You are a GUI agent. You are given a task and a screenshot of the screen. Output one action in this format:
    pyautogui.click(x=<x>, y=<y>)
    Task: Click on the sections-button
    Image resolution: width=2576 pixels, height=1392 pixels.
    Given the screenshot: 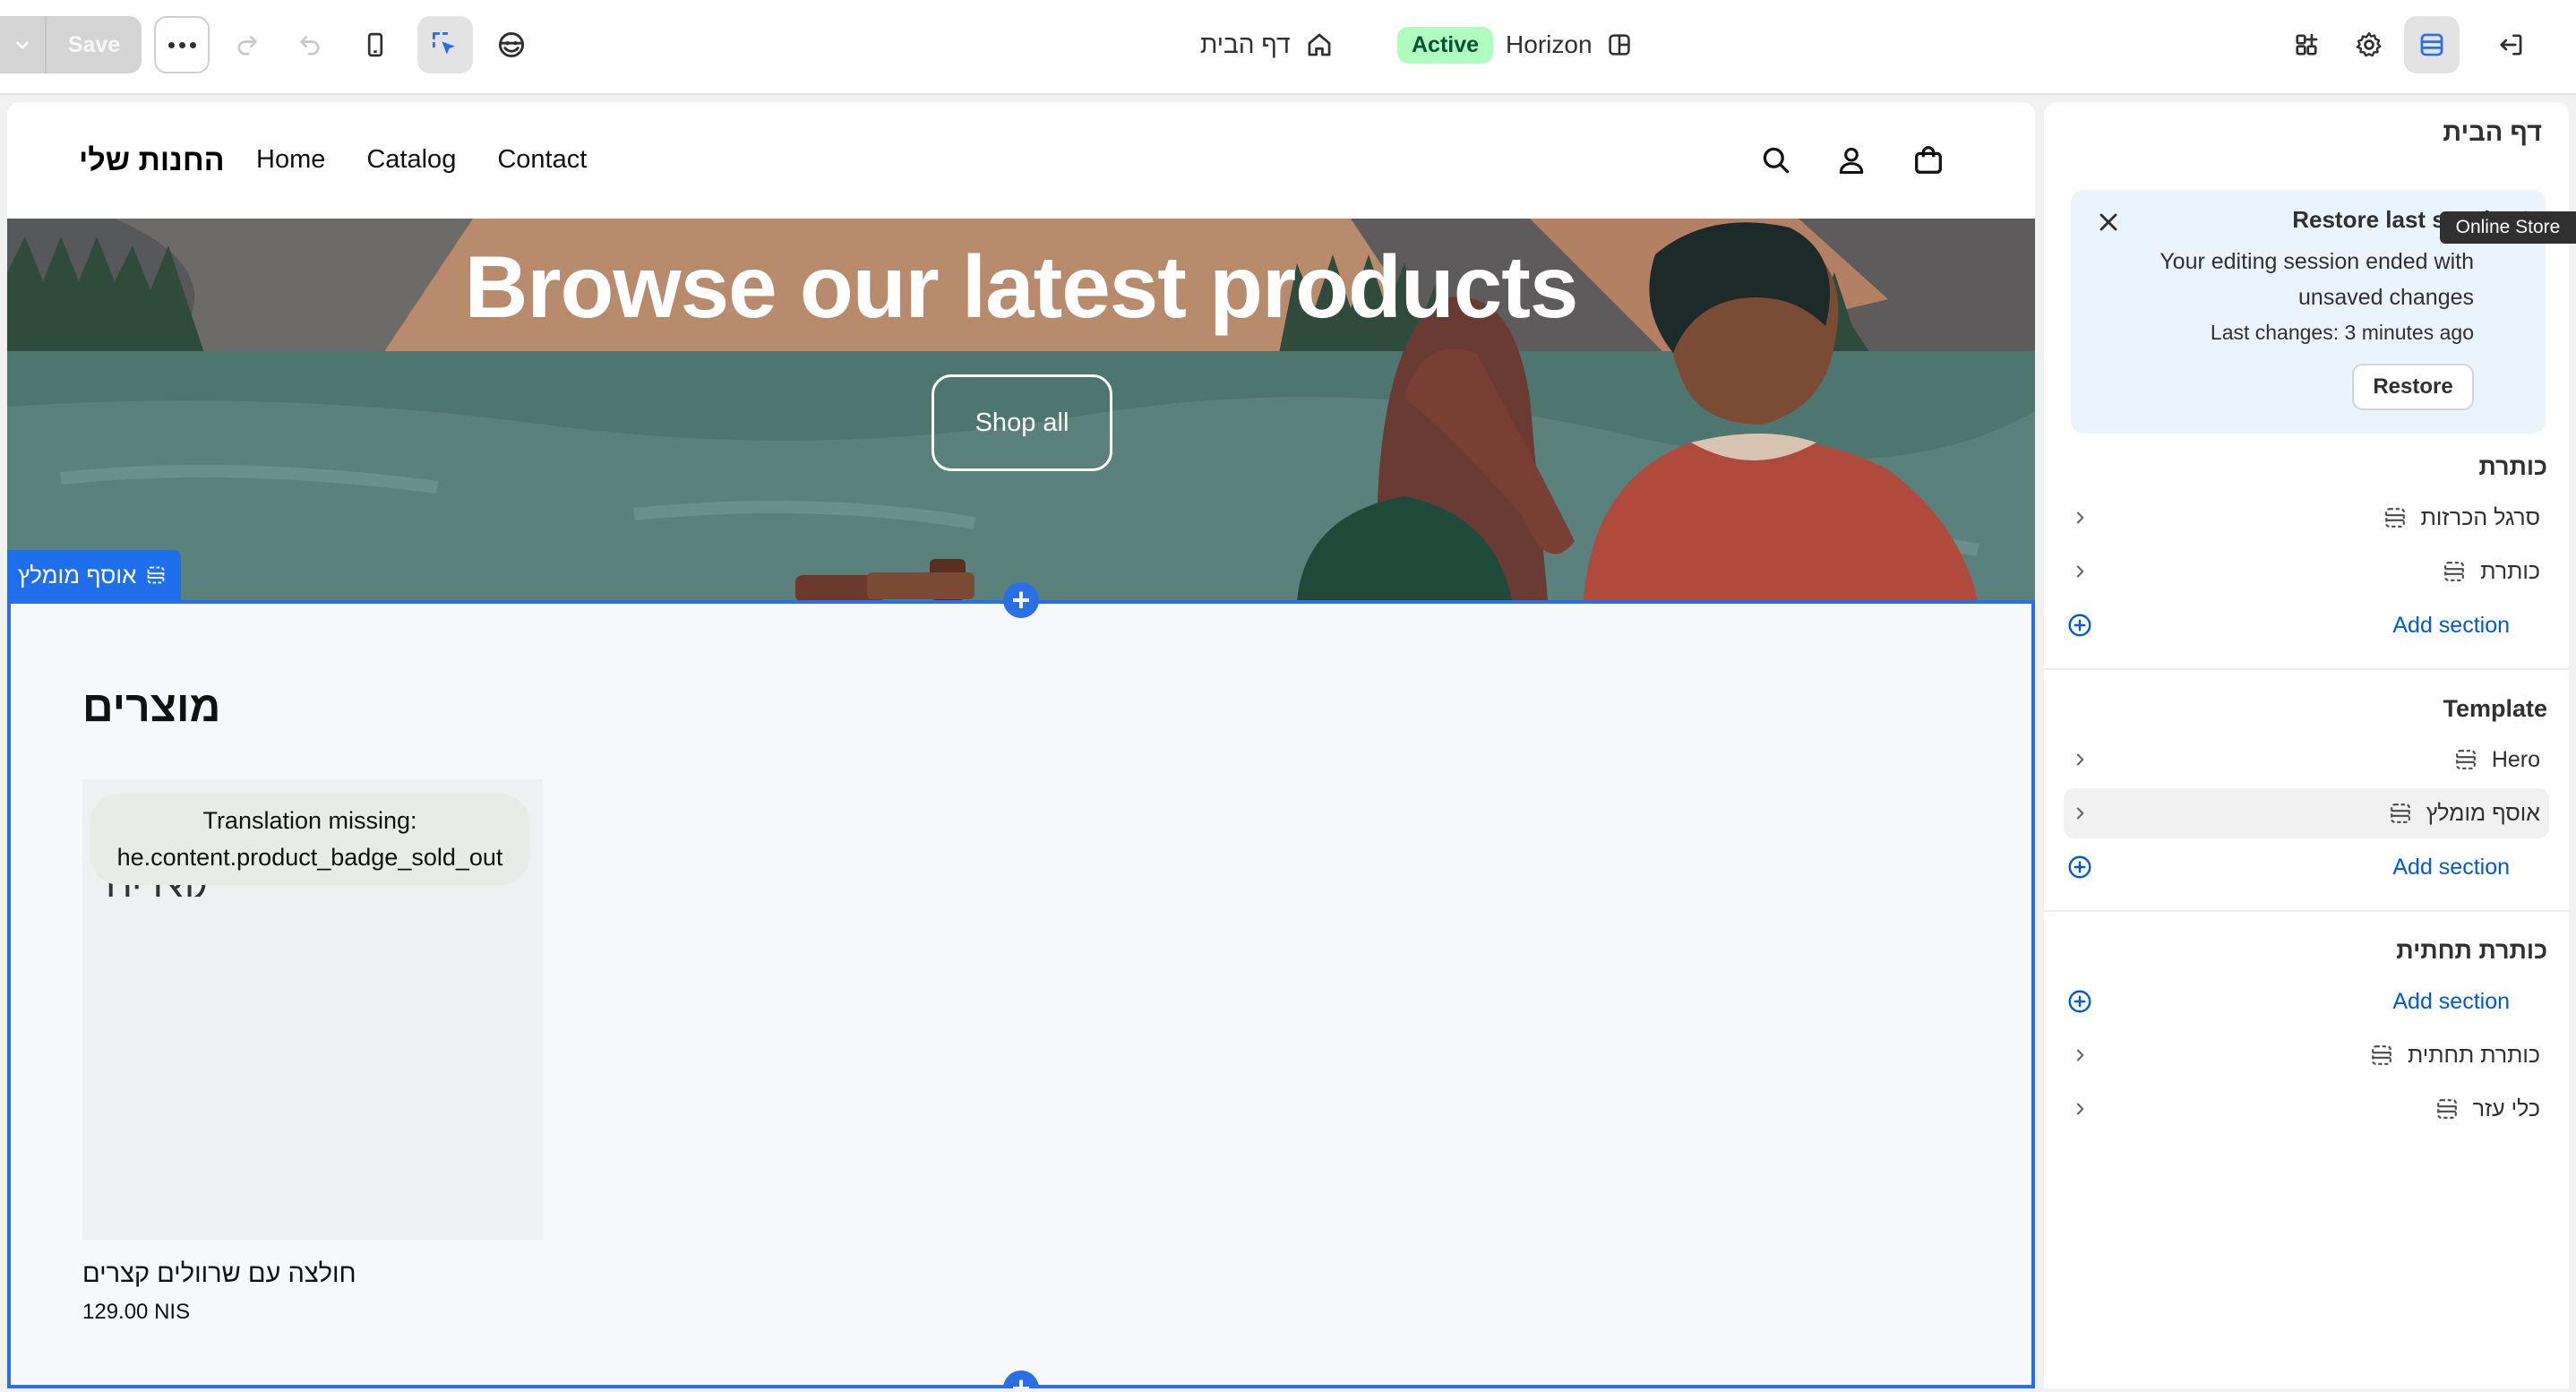 What is the action you would take?
    pyautogui.click(x=2432, y=45)
    